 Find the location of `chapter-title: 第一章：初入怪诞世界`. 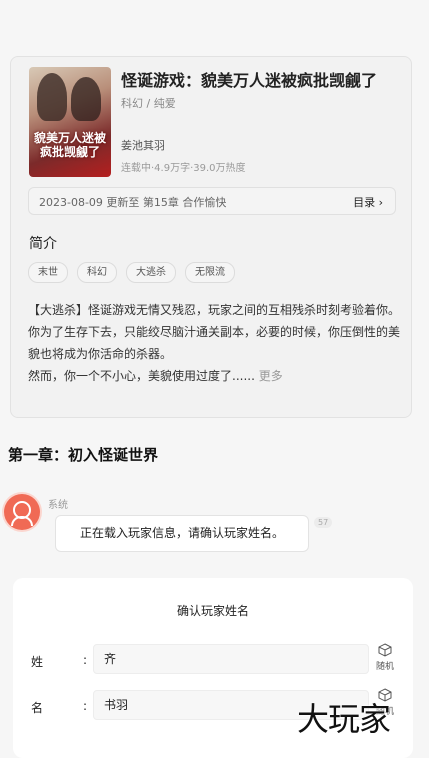

chapter-title: 第一章：初入怪诞世界 is located at coordinates (83, 455).